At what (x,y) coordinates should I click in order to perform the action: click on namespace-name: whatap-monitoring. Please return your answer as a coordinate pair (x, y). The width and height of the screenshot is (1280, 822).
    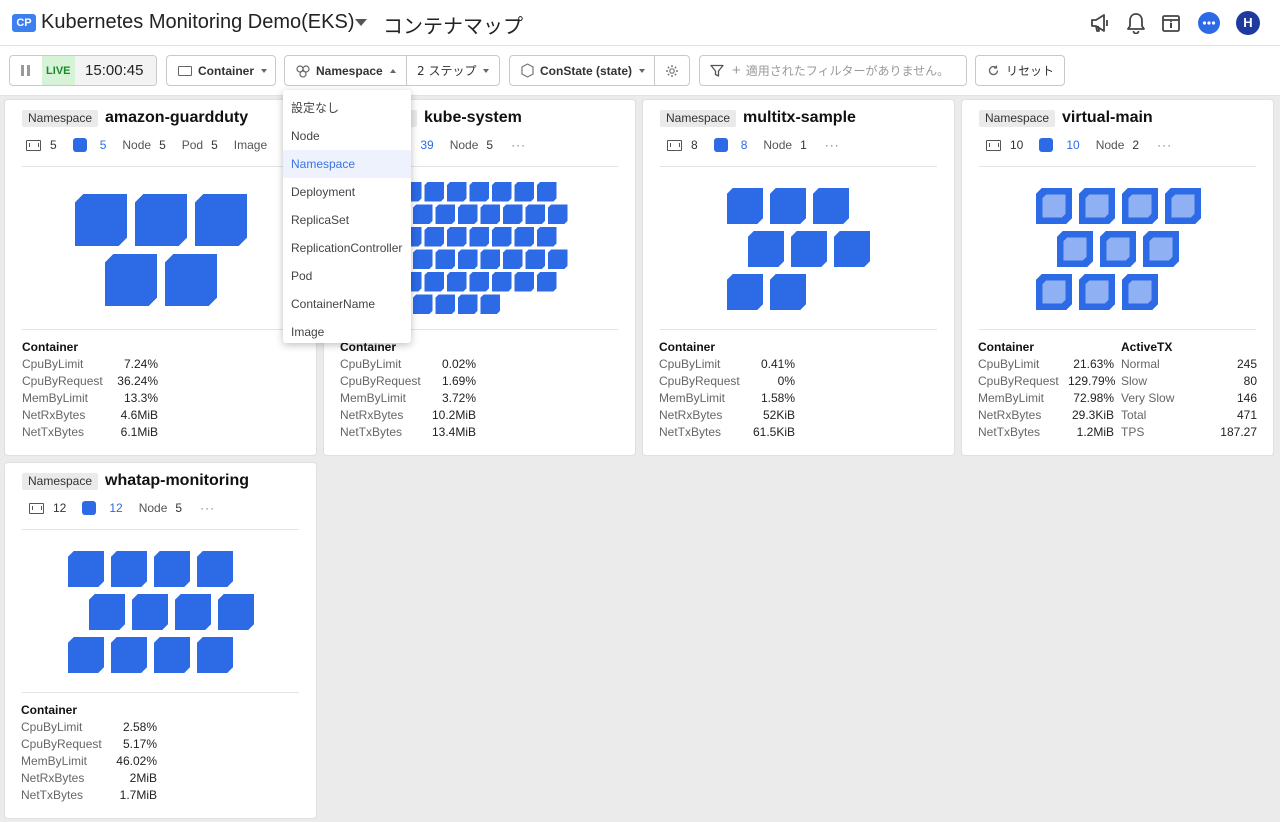
    Looking at the image, I should click on (177, 481).